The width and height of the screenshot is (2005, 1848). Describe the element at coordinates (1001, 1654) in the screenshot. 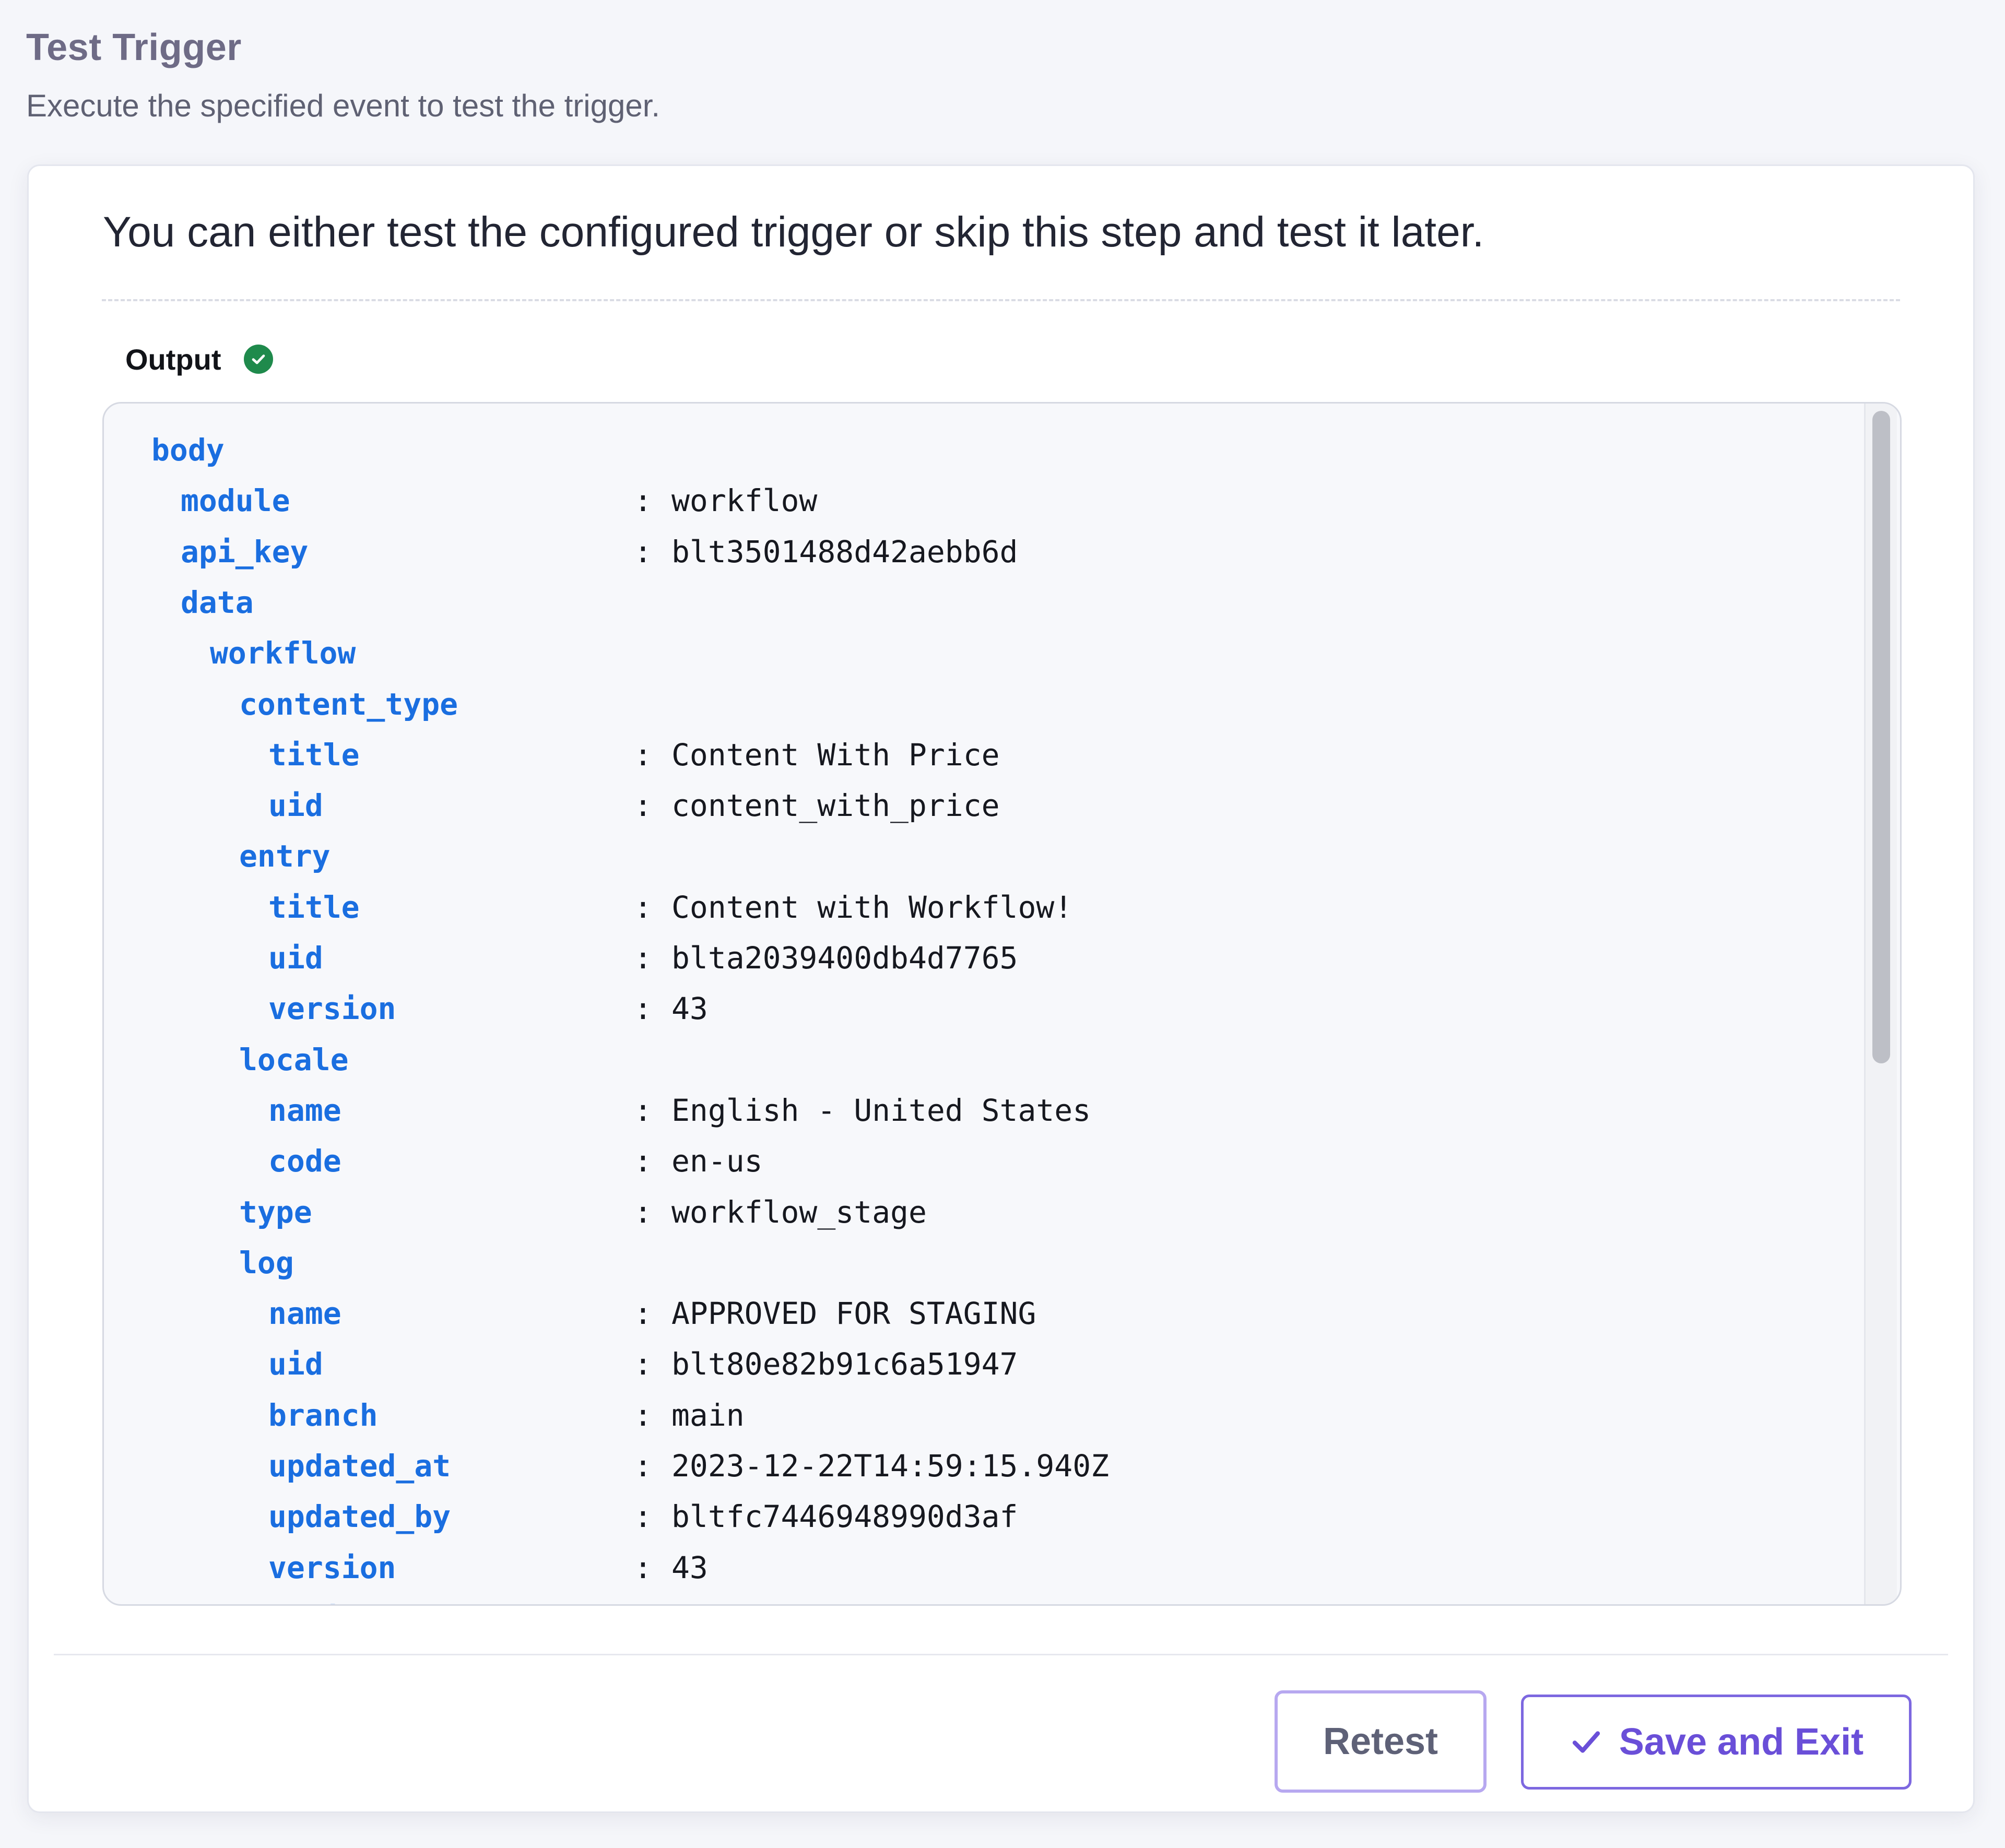

I see `footer-divider` at that location.